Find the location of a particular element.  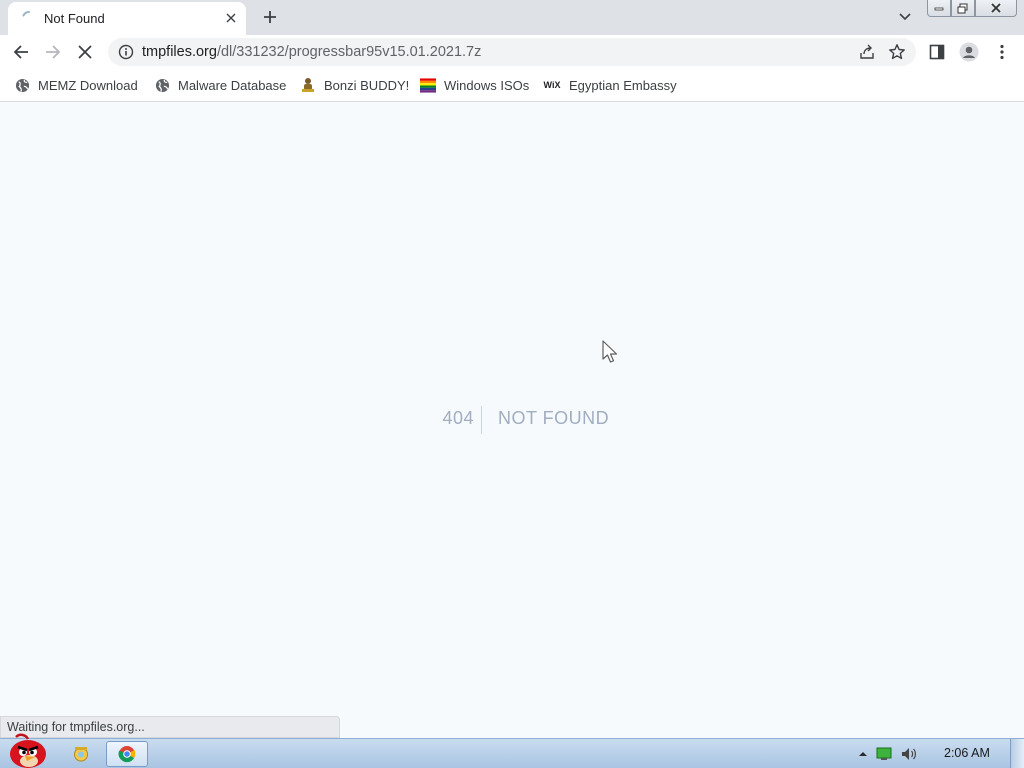

window-controls is located at coordinates (972, 8).